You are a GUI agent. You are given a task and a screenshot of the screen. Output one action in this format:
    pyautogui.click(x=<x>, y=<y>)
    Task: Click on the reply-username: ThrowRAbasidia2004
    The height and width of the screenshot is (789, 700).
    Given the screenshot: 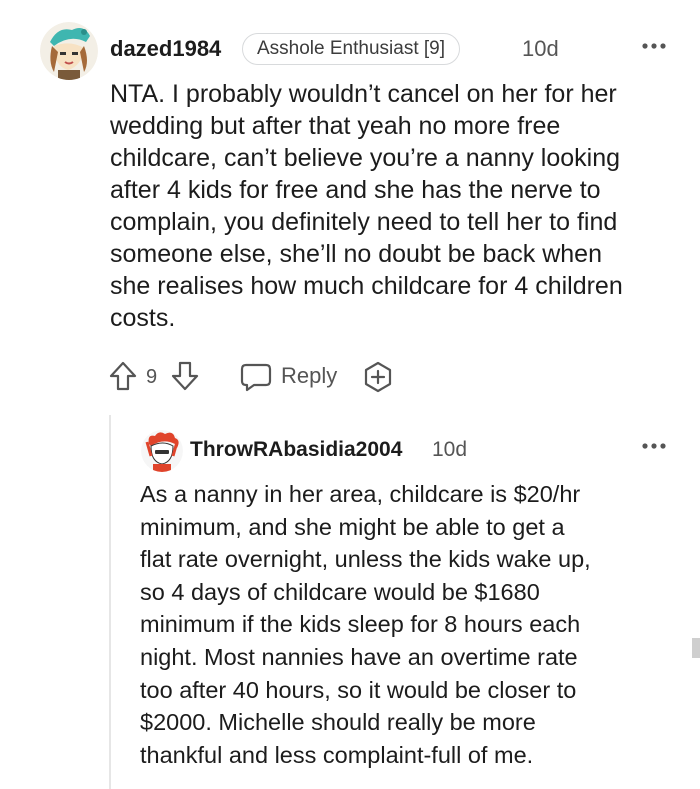 What is the action you would take?
    pyautogui.click(x=296, y=450)
    